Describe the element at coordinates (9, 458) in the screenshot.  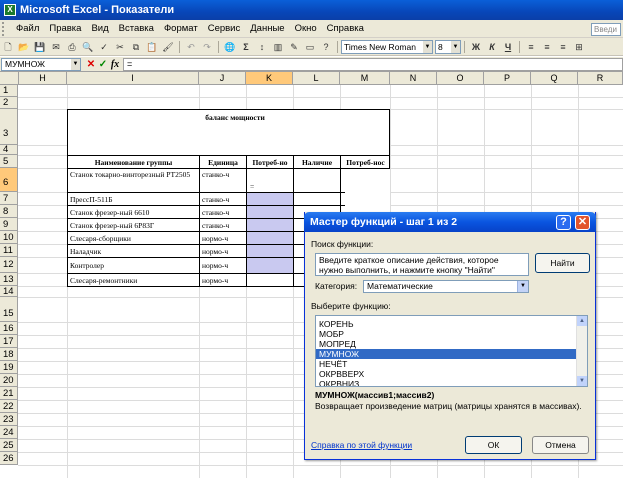
I see `row-header: 26` at that location.